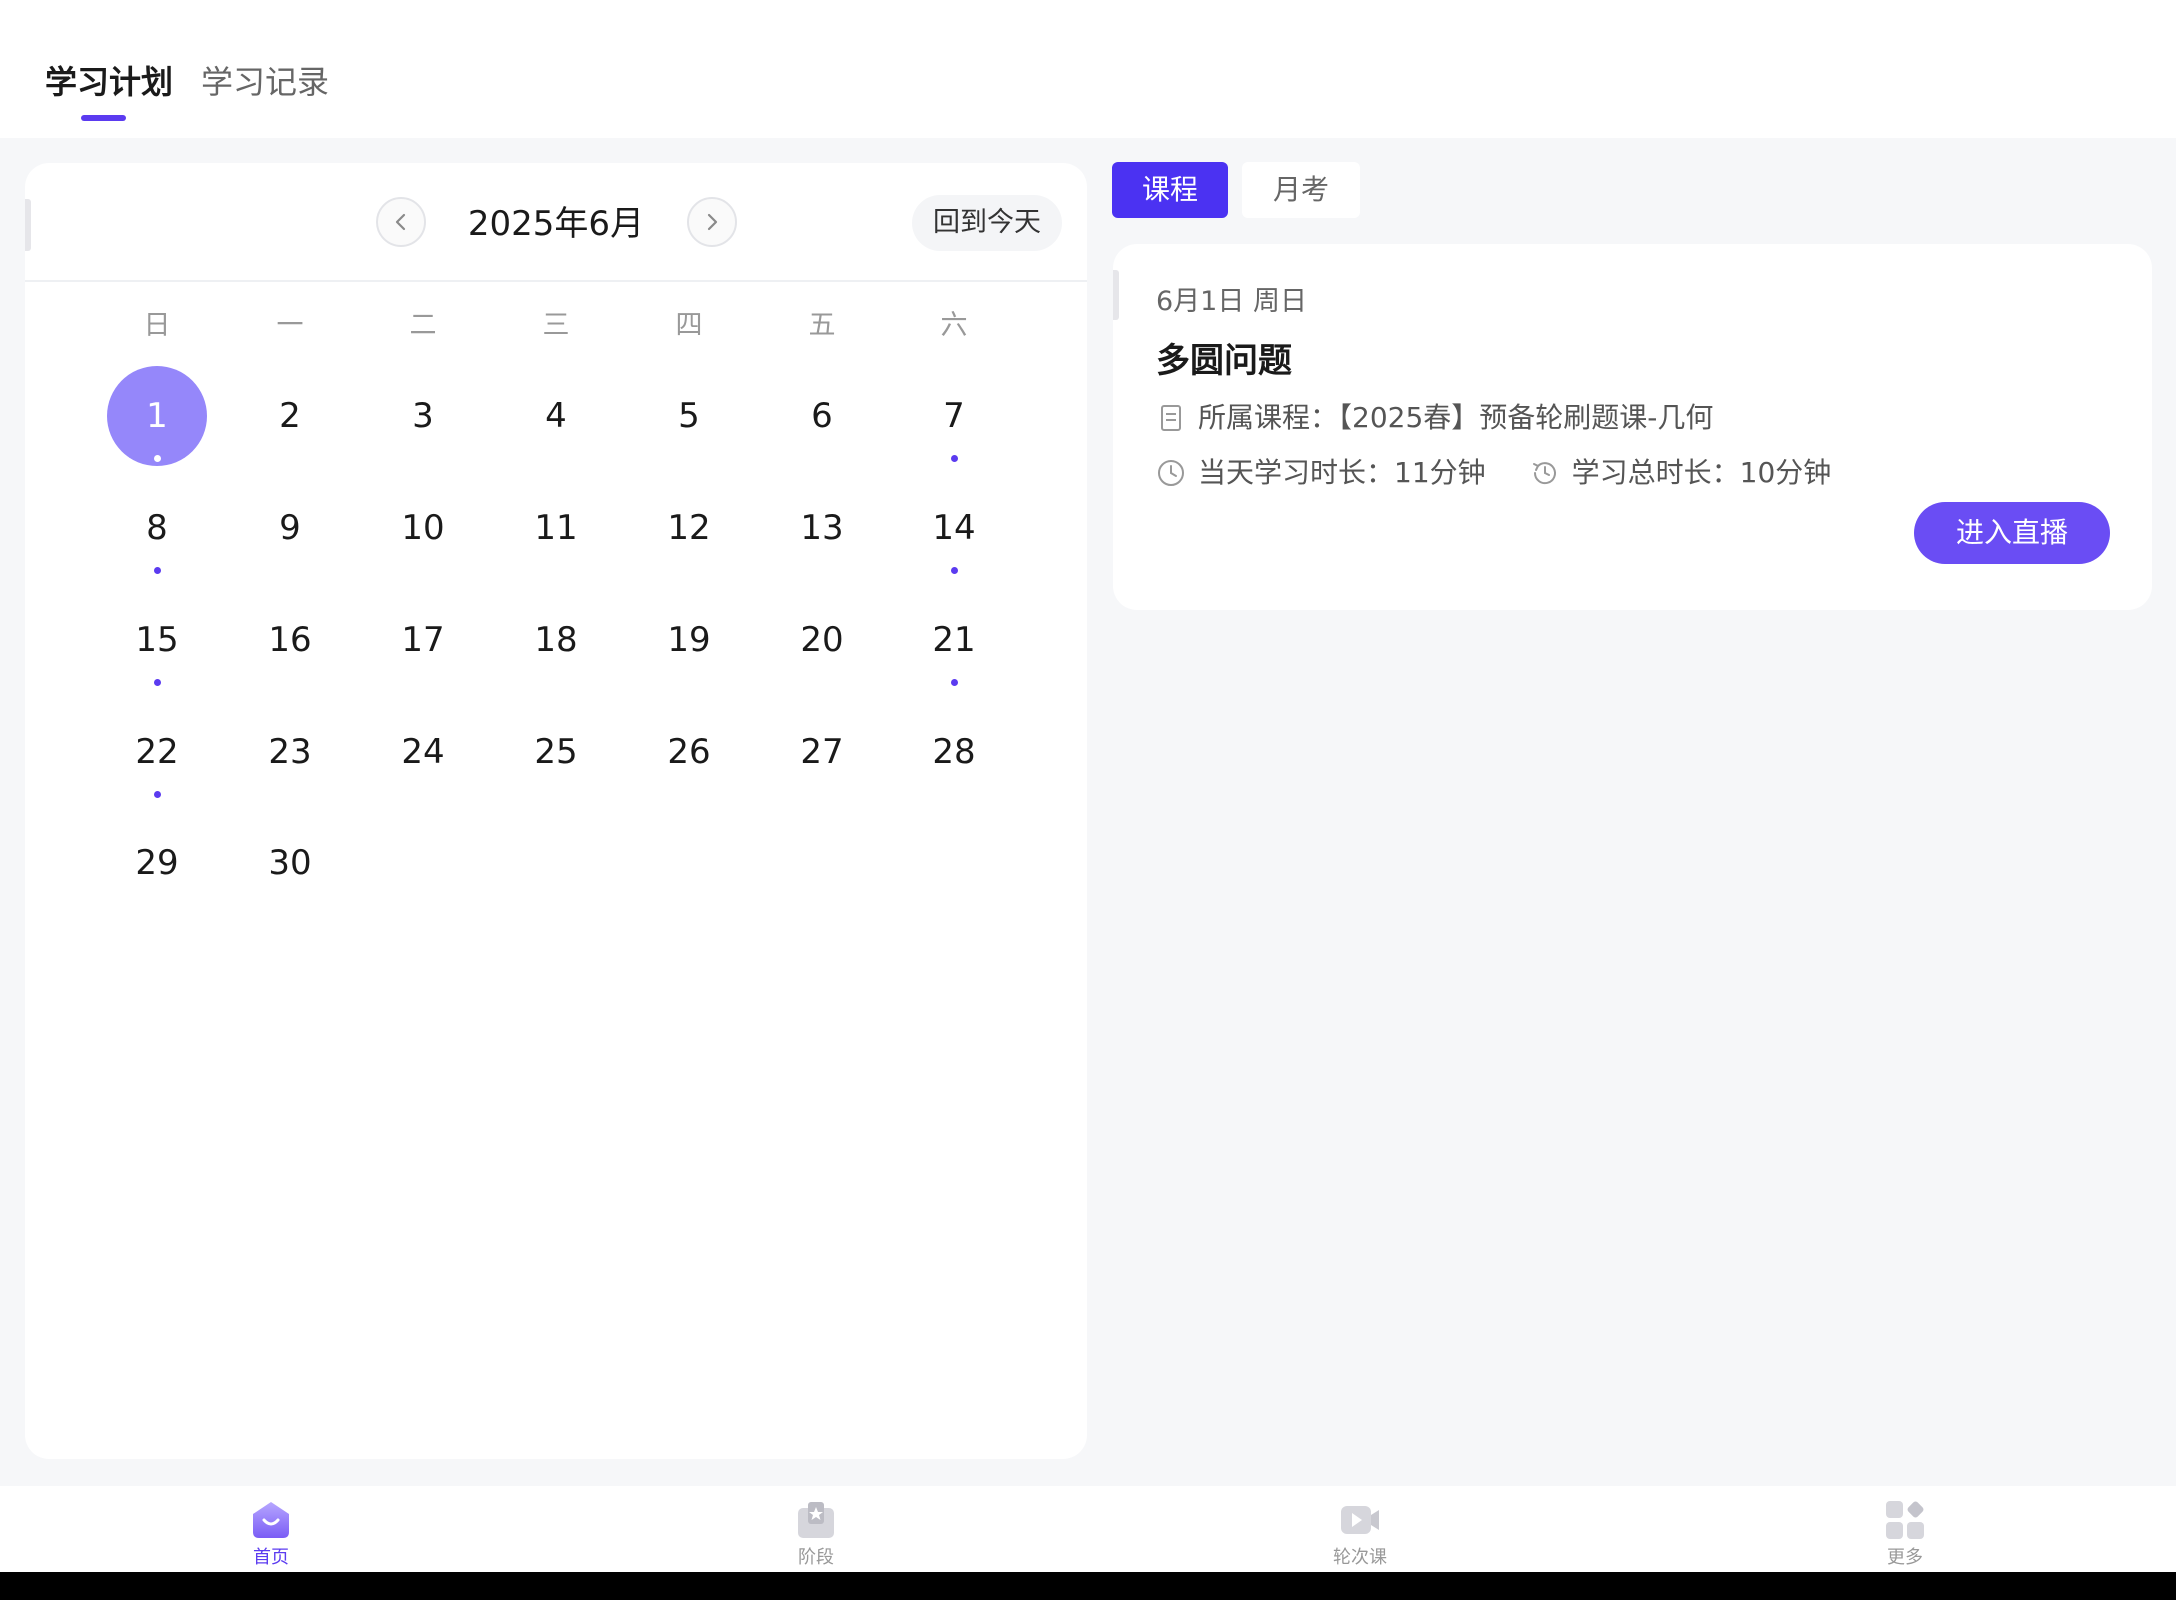 This screenshot has width=2176, height=1600. I want to click on day-duration: 当天学习时长：11分钟, so click(1321, 473).